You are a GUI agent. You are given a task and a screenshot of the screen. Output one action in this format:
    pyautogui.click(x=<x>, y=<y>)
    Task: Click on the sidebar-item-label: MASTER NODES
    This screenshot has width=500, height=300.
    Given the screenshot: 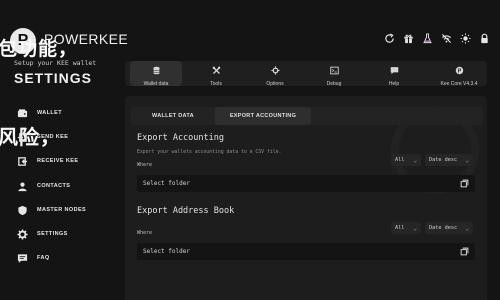 What is the action you would take?
    pyautogui.click(x=62, y=210)
    